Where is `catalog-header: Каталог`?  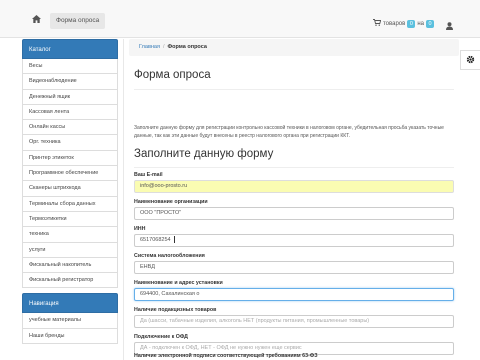 catalog-header: Каталог is located at coordinates (70, 49).